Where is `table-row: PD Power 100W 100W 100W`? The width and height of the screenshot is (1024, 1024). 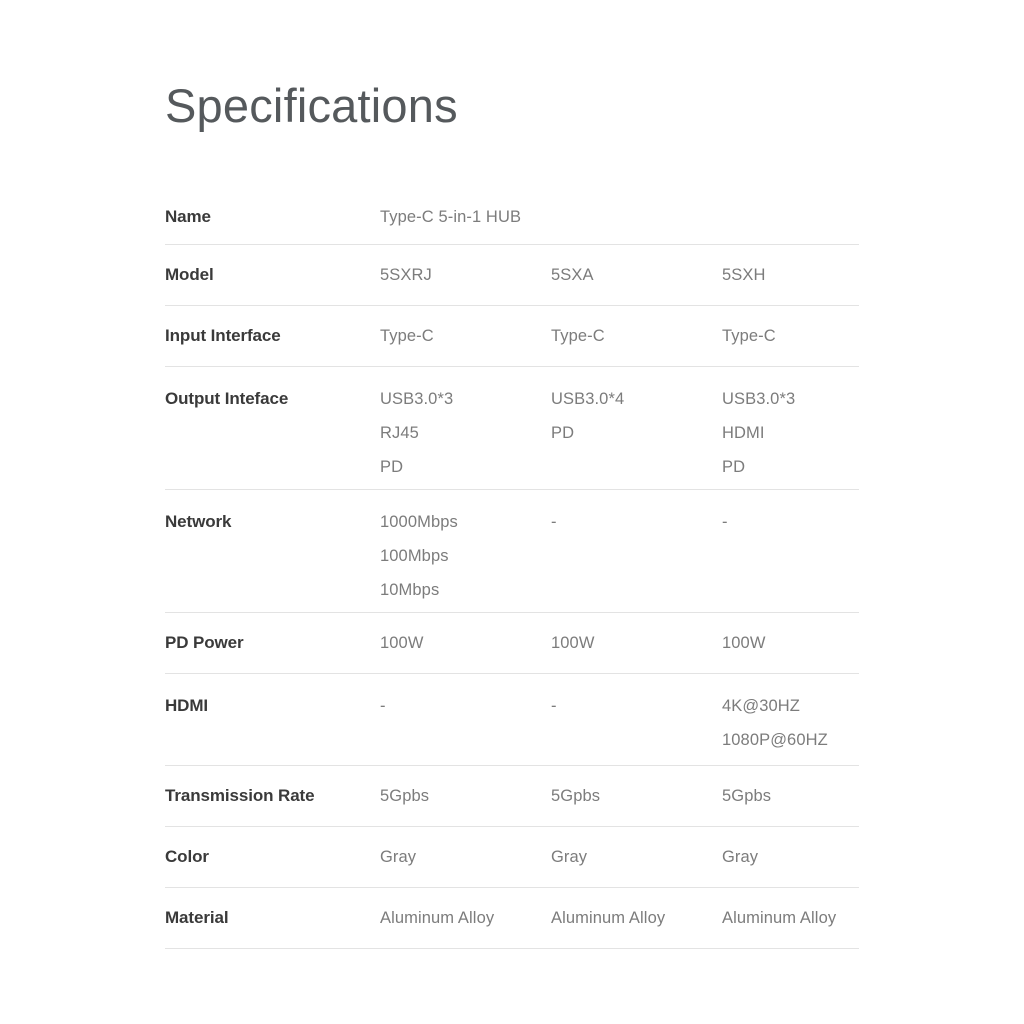
table-row: PD Power 100W 100W 100W is located at coordinates (512, 643).